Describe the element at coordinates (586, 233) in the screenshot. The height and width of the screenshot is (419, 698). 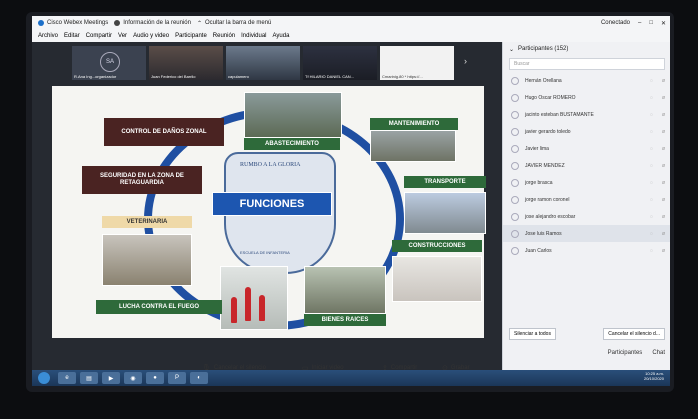
I see `participant-row-selected: Jose luis Ramos ◌ ø` at that location.